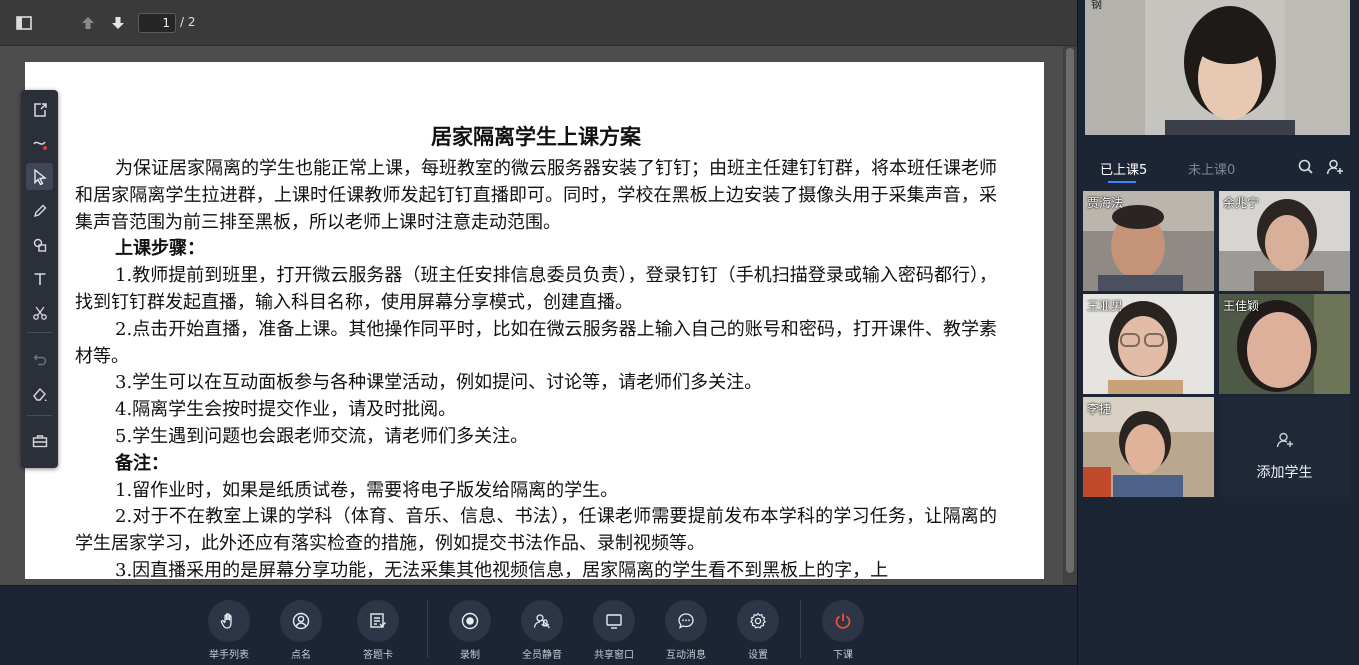 This screenshot has height=665, width=1359. I want to click on power-icon, so click(843, 621).